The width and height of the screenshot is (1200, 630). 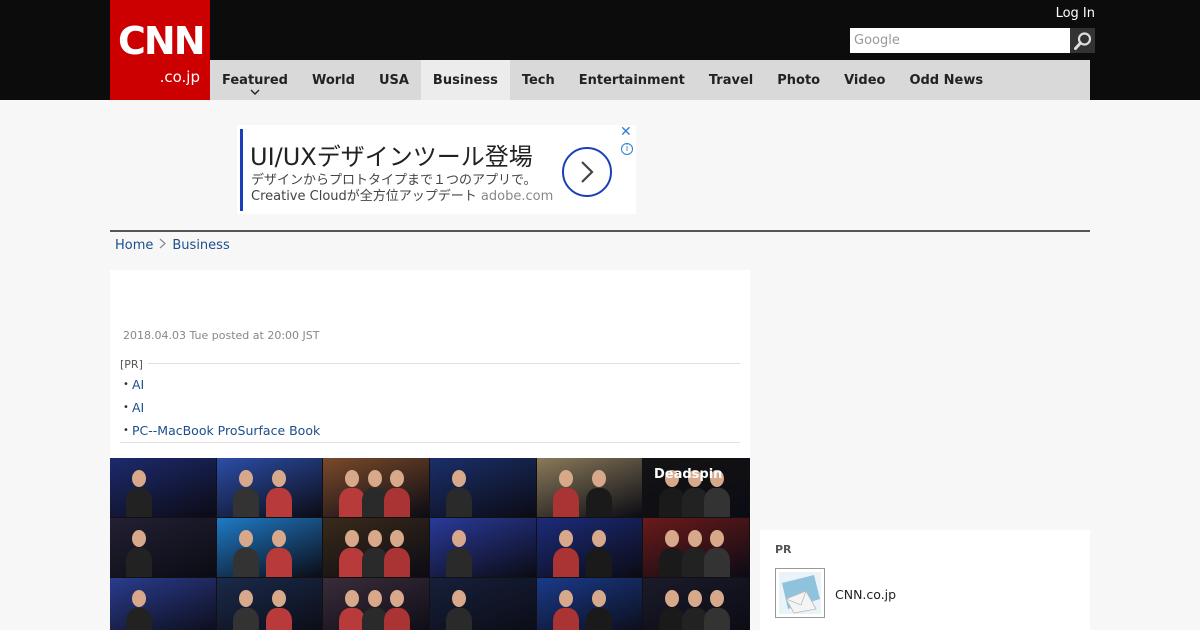 What do you see at coordinates (798, 80) in the screenshot?
I see `nav-item-photo: Photo` at bounding box center [798, 80].